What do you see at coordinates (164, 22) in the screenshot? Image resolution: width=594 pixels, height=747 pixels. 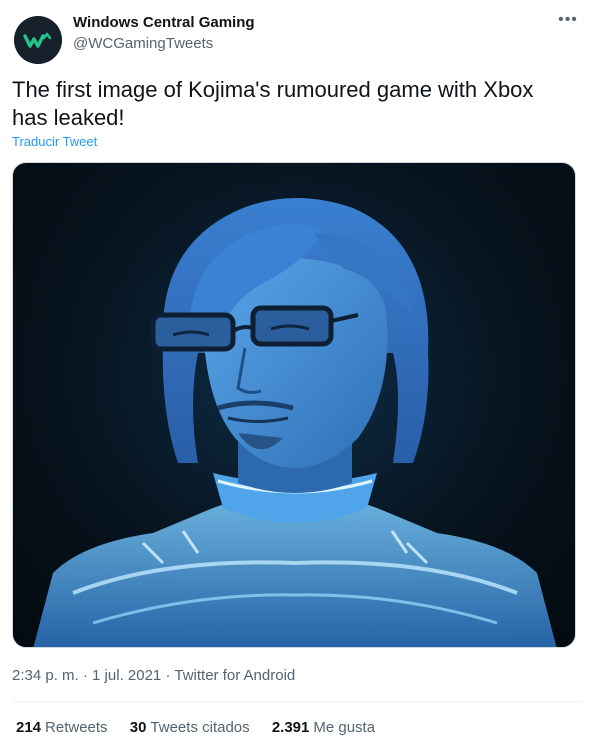 I see `author-name: Windows Central Gaming` at bounding box center [164, 22].